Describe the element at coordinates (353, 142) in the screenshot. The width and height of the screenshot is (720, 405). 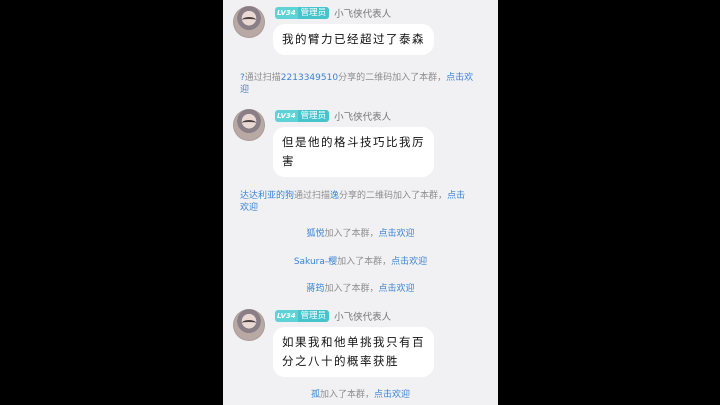
I see `message-text: 但是他的格斗技巧比我厉` at that location.